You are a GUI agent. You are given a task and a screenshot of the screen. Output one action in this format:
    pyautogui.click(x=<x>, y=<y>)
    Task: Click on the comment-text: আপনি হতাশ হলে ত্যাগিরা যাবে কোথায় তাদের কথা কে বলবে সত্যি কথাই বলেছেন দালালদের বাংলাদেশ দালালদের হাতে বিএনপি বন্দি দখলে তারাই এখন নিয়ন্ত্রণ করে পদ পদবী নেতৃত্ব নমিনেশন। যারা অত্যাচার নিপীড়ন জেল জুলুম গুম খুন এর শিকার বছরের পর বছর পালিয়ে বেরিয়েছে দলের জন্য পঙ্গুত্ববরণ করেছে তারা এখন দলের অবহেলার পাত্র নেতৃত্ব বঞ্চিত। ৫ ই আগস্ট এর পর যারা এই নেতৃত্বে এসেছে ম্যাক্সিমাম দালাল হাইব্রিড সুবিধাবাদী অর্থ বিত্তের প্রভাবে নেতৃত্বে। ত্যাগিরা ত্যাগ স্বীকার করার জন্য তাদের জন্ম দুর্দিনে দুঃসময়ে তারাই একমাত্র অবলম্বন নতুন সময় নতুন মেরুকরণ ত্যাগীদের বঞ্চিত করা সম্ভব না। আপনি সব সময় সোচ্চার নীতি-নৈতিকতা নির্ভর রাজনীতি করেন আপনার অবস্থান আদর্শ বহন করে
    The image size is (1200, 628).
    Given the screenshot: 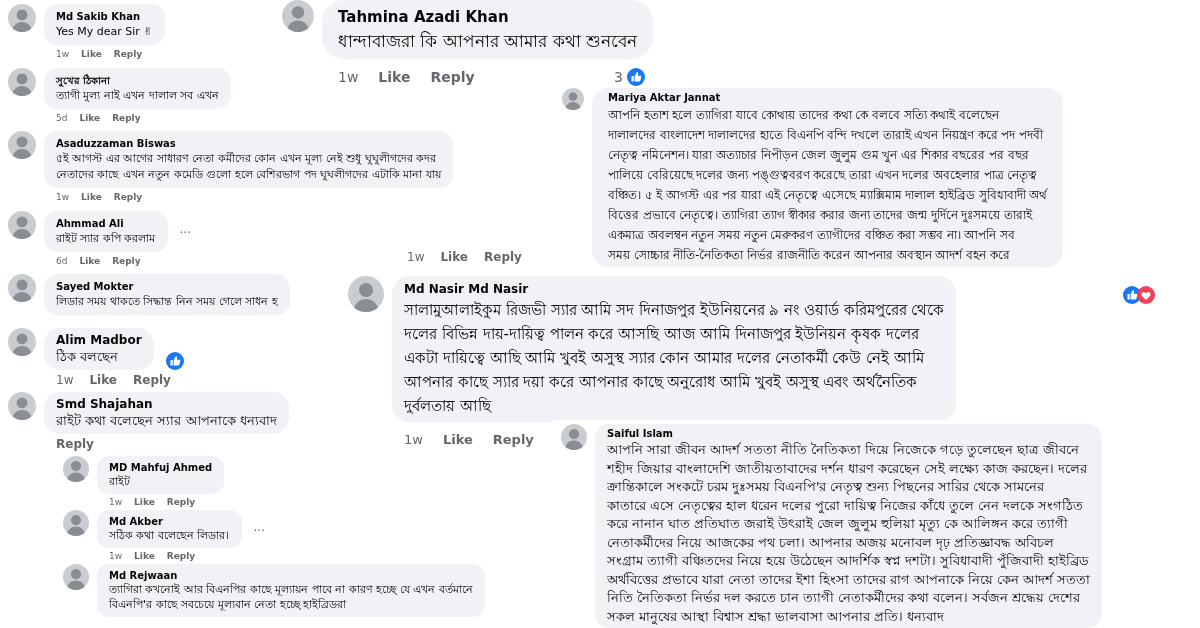 What is the action you would take?
    pyautogui.click(x=828, y=185)
    